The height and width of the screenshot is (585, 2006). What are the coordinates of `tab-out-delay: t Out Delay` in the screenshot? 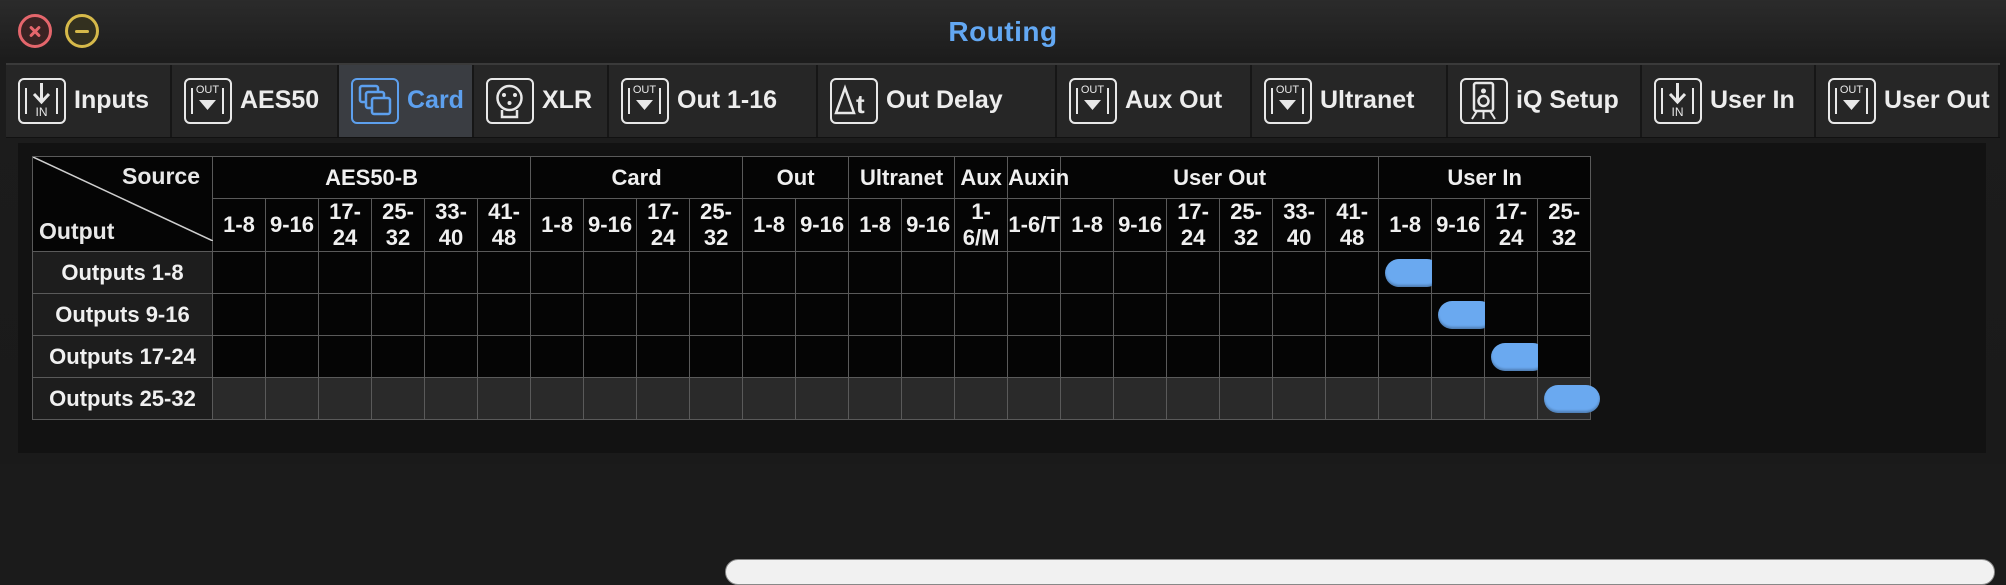 It's located at (937, 101).